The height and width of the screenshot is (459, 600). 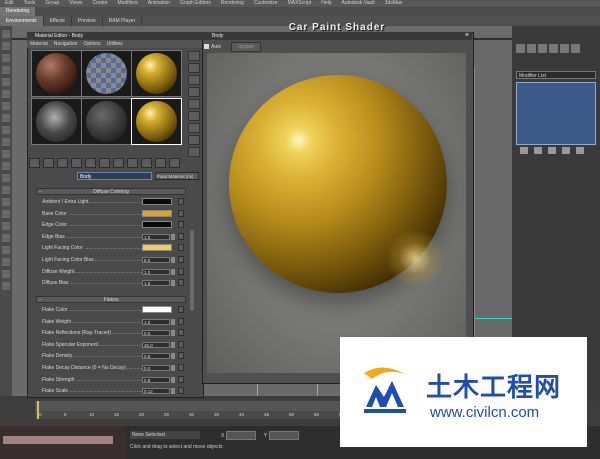 What do you see at coordinates (104, 163) in the screenshot?
I see `make-unique-icon` at bounding box center [104, 163].